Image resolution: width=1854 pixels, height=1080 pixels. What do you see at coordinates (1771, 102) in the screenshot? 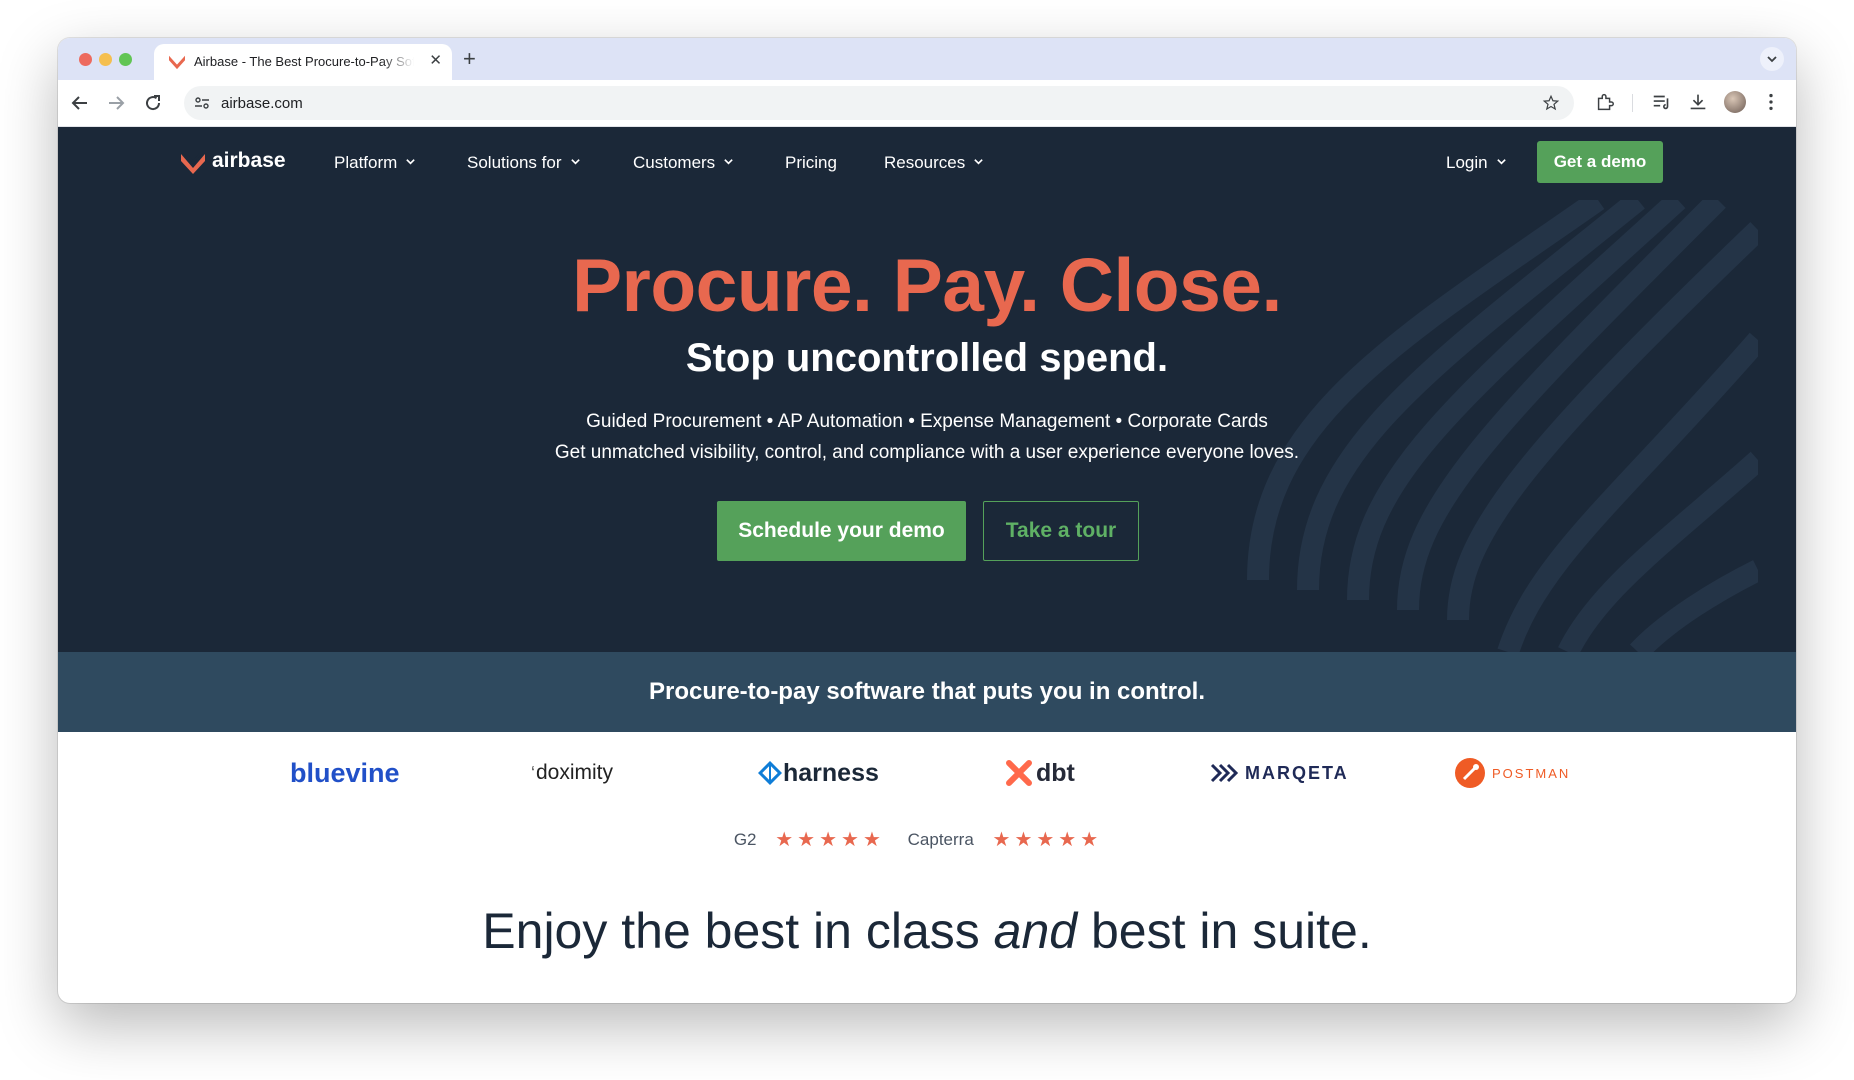
I see `more-menu-icon` at bounding box center [1771, 102].